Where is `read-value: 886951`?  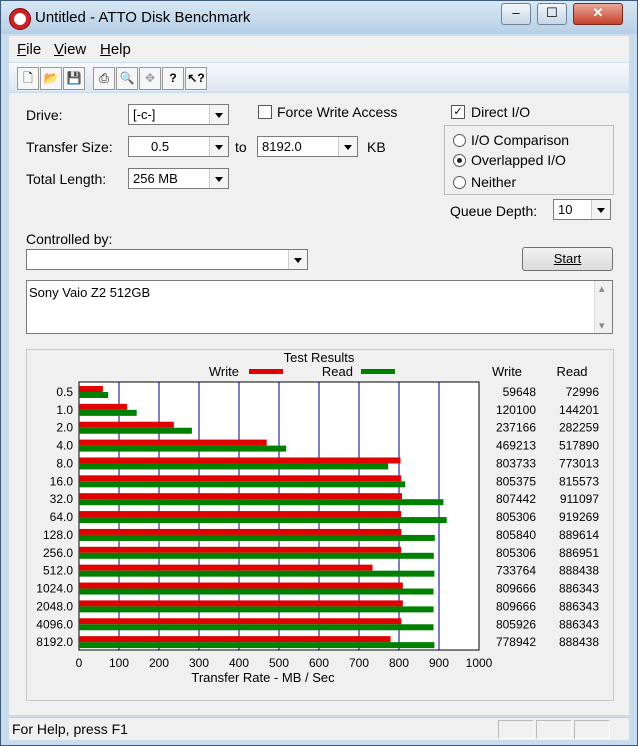 read-value: 886951 is located at coordinates (579, 553).